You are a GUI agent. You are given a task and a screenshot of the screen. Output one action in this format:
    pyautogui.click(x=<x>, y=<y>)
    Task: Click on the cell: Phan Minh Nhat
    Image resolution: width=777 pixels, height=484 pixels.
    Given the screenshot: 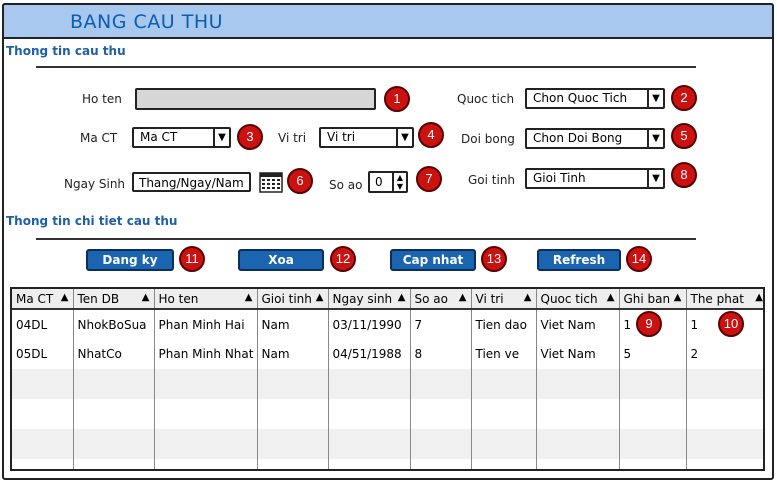 What is the action you would take?
    pyautogui.click(x=206, y=354)
    